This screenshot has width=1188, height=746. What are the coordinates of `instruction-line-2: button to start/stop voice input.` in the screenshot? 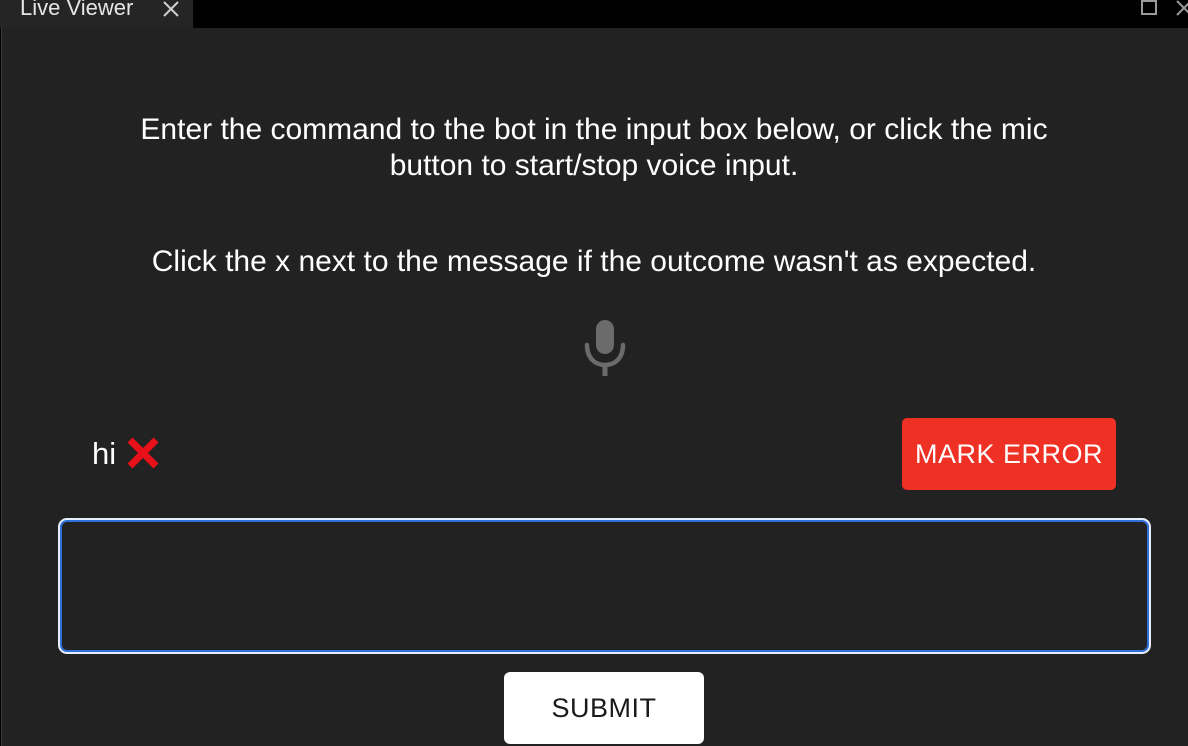 It's located at (594, 165).